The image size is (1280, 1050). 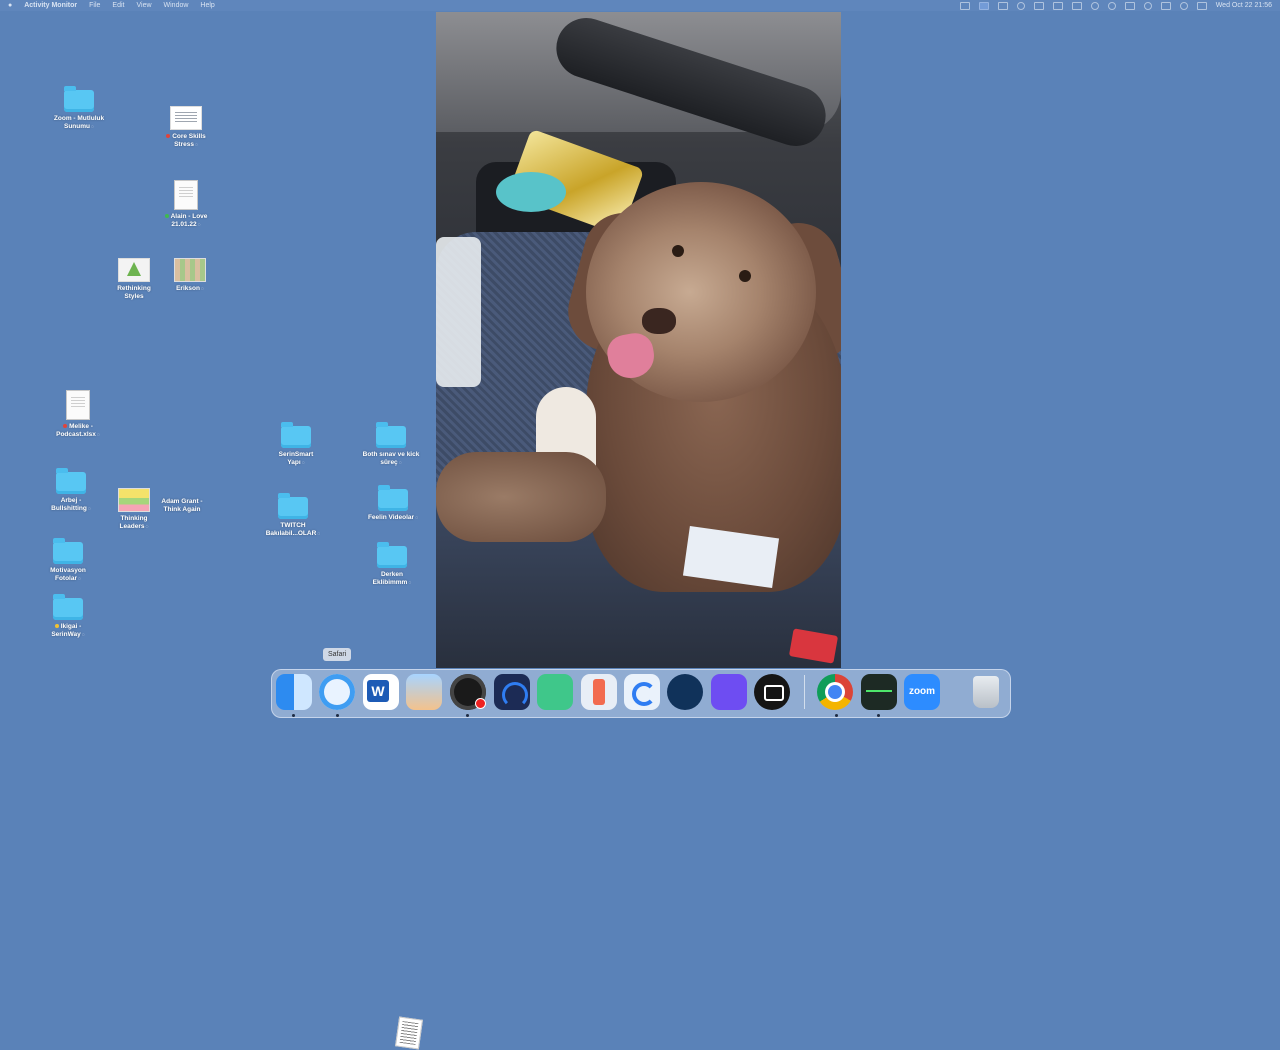 I want to click on purple-app-icon, so click(x=729, y=692).